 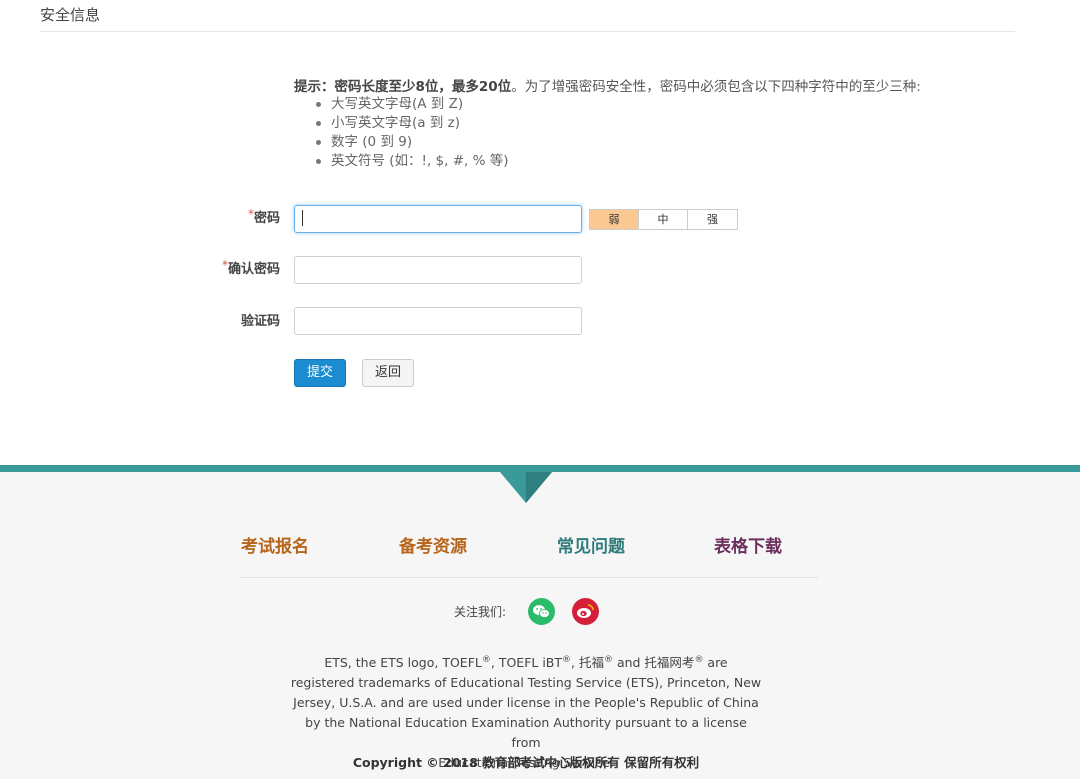 What do you see at coordinates (412, 142) in the screenshot?
I see `hint-item: 数字 (0 到 9)` at bounding box center [412, 142].